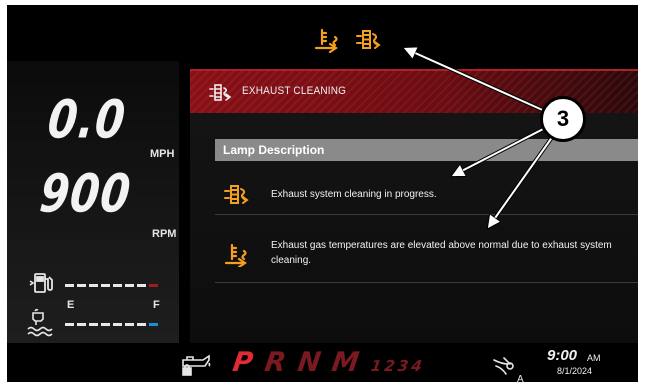  What do you see at coordinates (242, 362) in the screenshot?
I see `gear-park: P` at bounding box center [242, 362].